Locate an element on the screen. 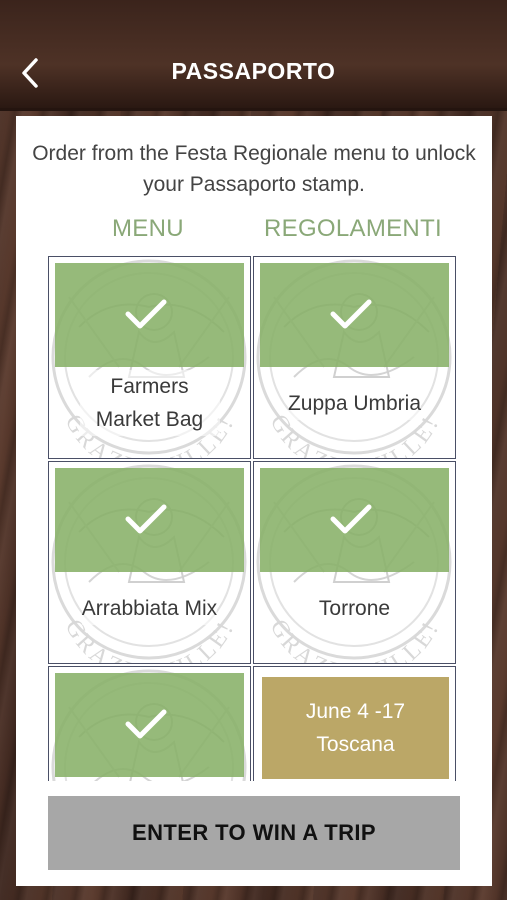 This screenshot has height=900, width=507. stamp-zuppa-umbria: GRAZIE MILLE! Zuppa Umbria is located at coordinates (354, 357).